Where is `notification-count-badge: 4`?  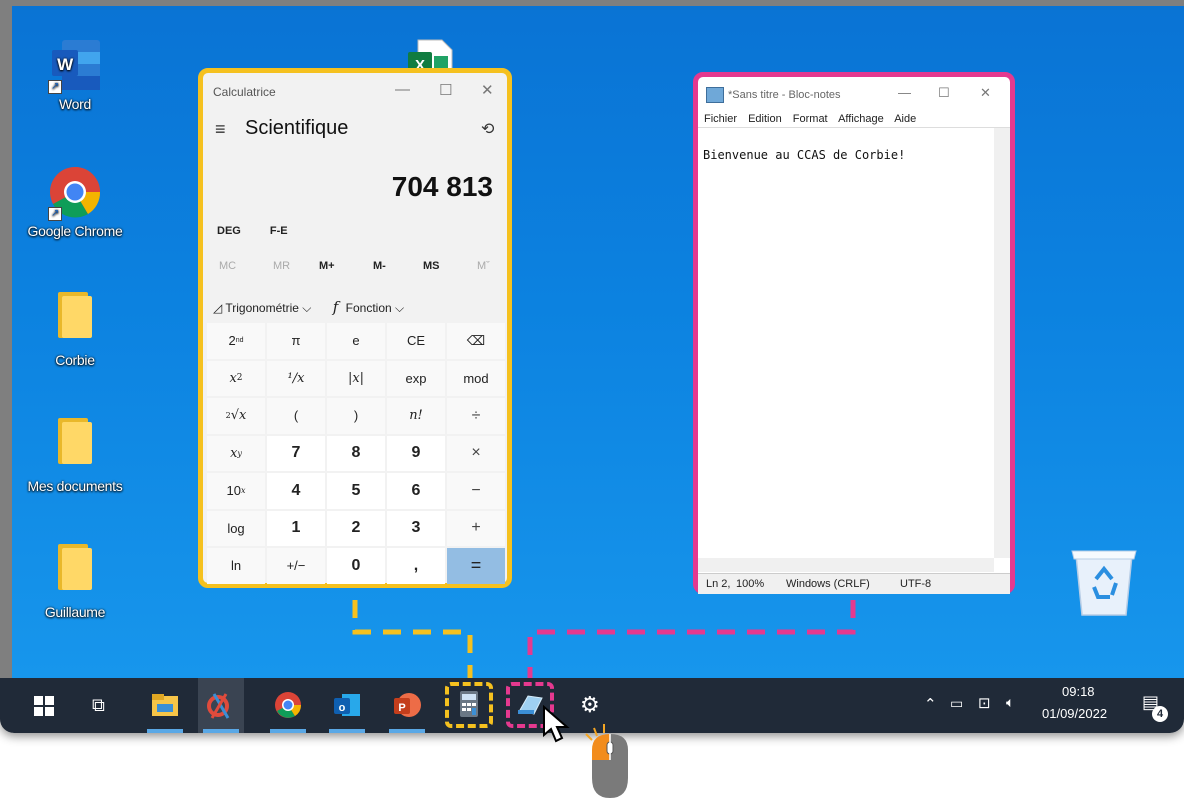 notification-count-badge: 4 is located at coordinates (1160, 714).